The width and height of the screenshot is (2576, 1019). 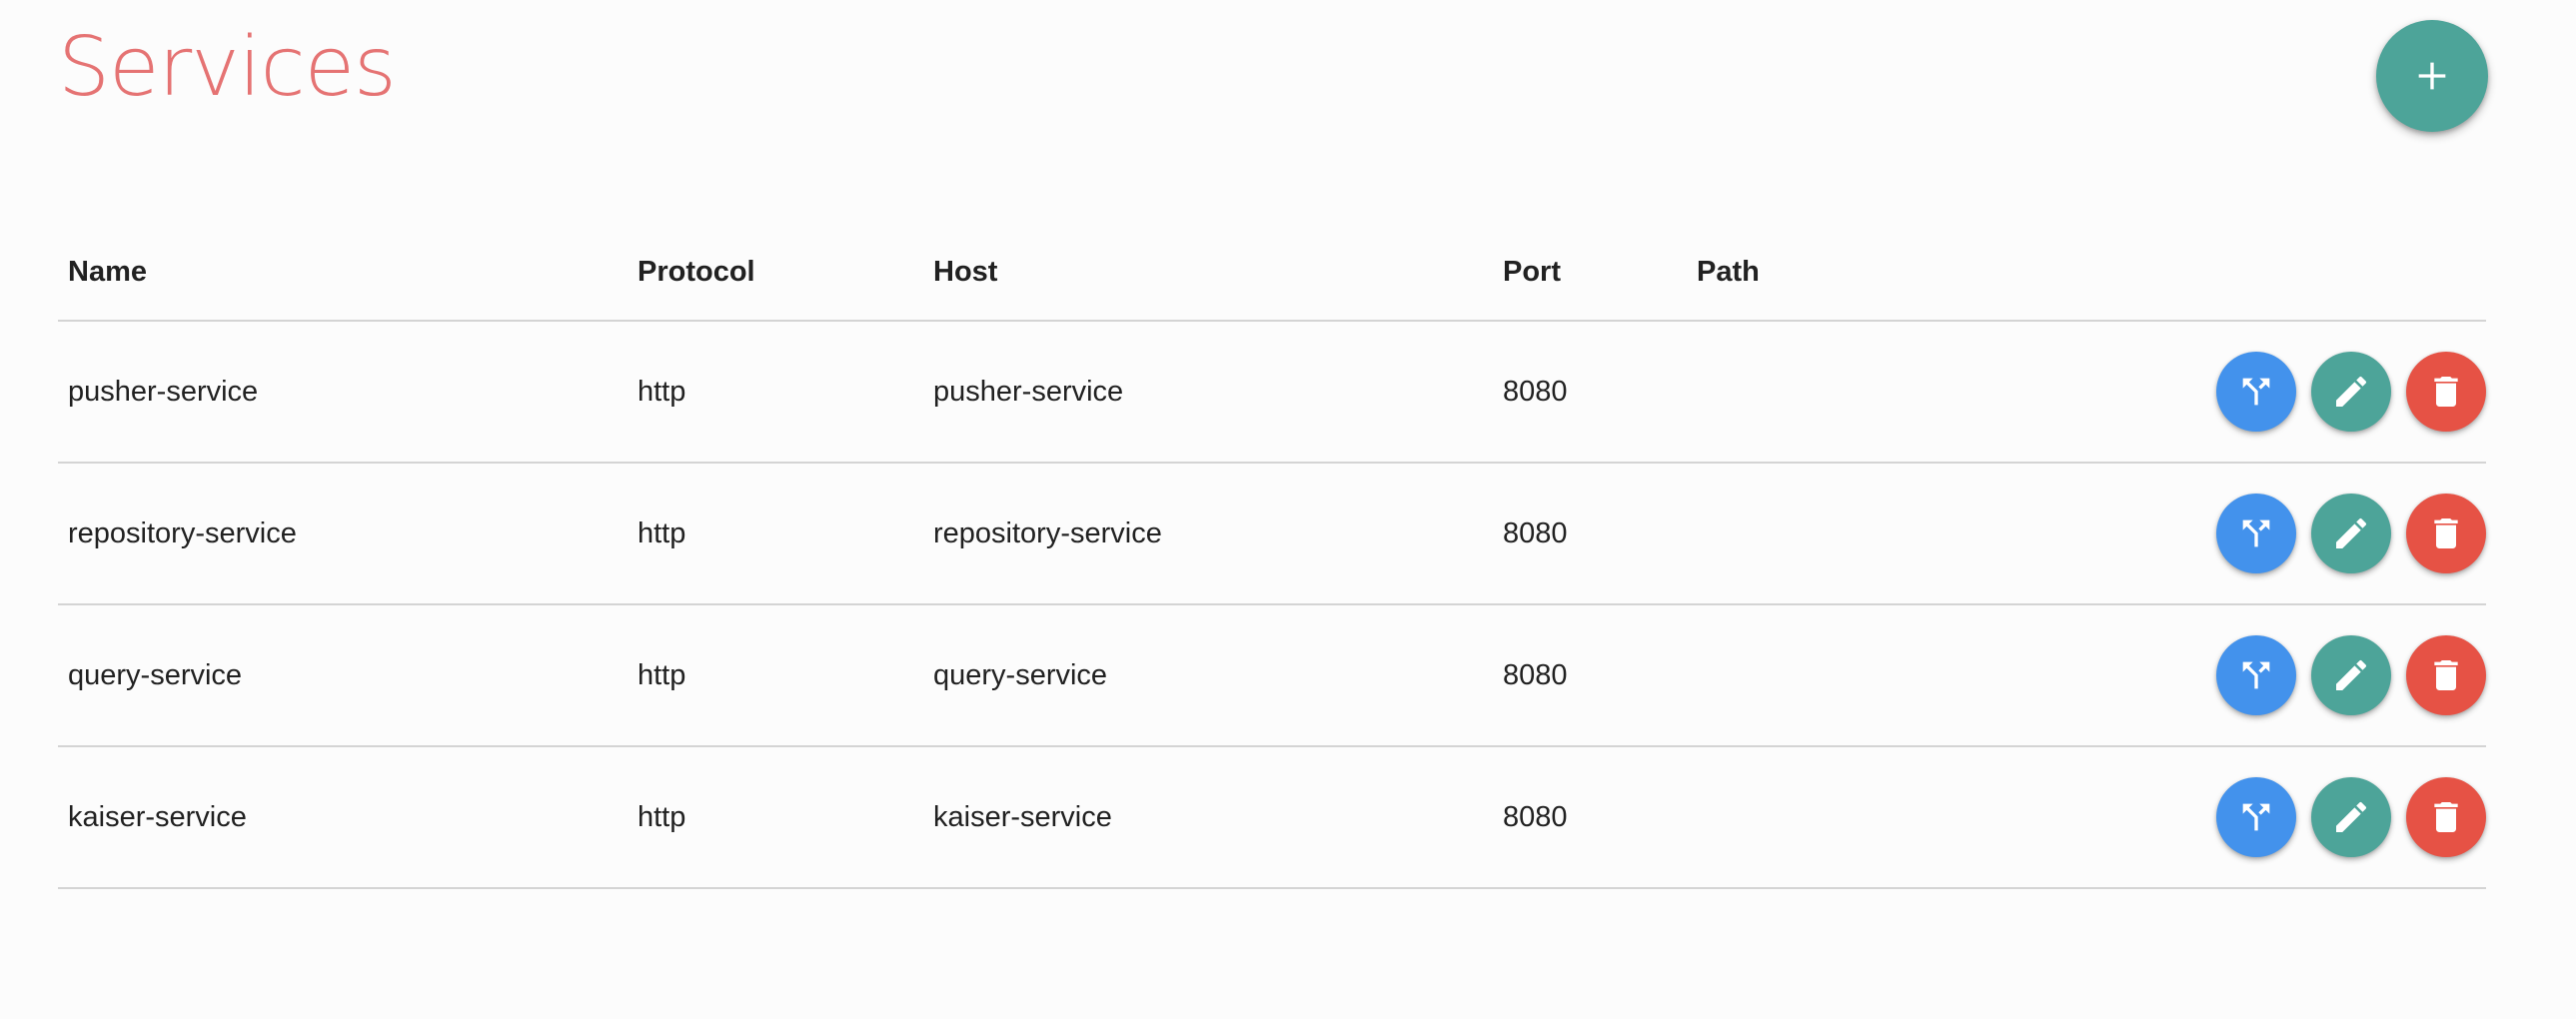 I want to click on table-row: kaiser-service http kaiser-service 8080, so click(x=1272, y=817).